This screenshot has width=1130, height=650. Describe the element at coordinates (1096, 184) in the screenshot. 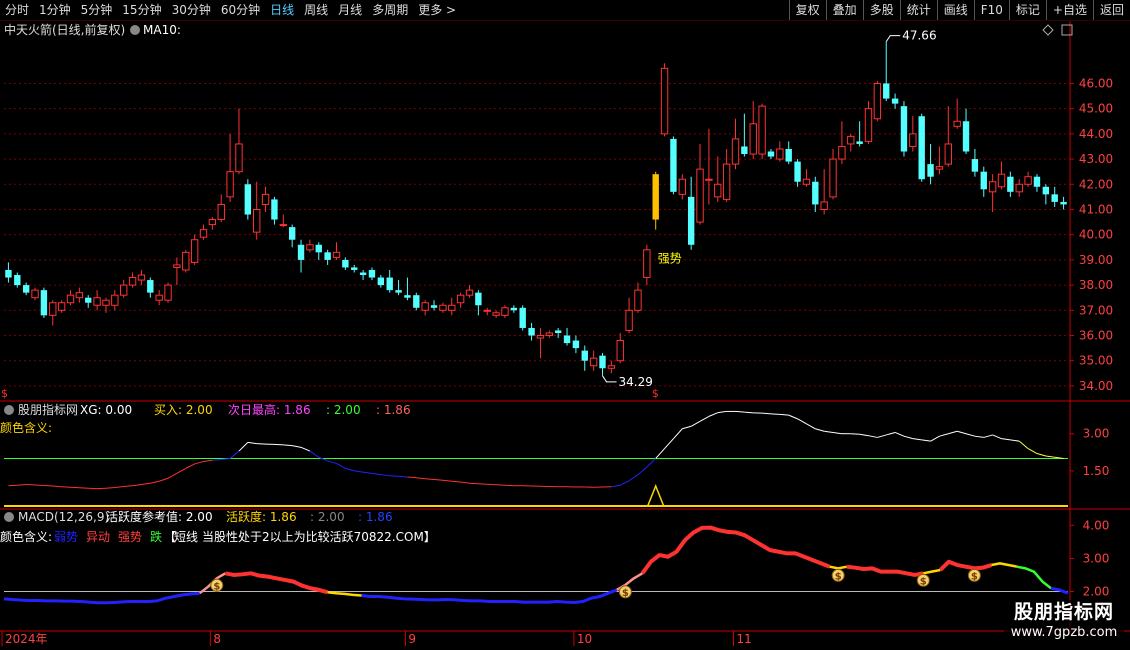

I see `price-tick-label-8: 42.00` at that location.